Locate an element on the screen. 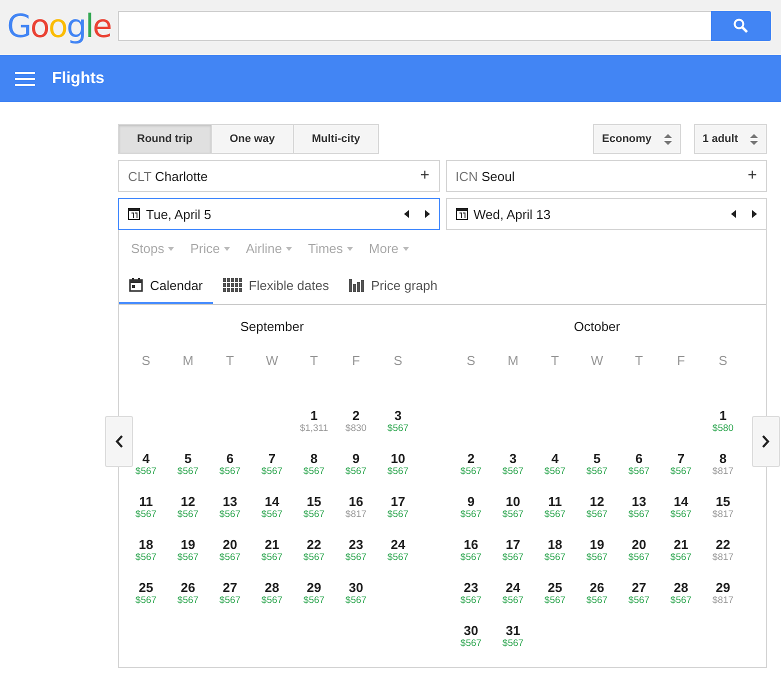 The image size is (781, 677). next-month-button is located at coordinates (766, 441).